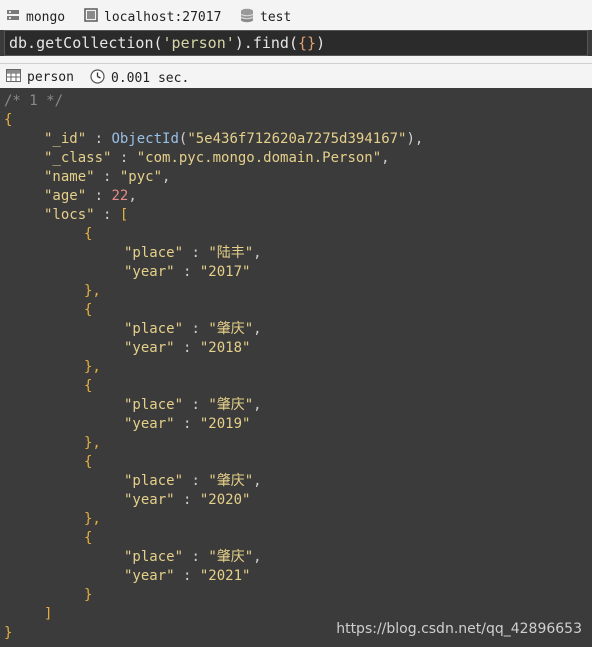 Image resolution: width=592 pixels, height=647 pixels. I want to click on query-filter: {}, so click(307, 43).